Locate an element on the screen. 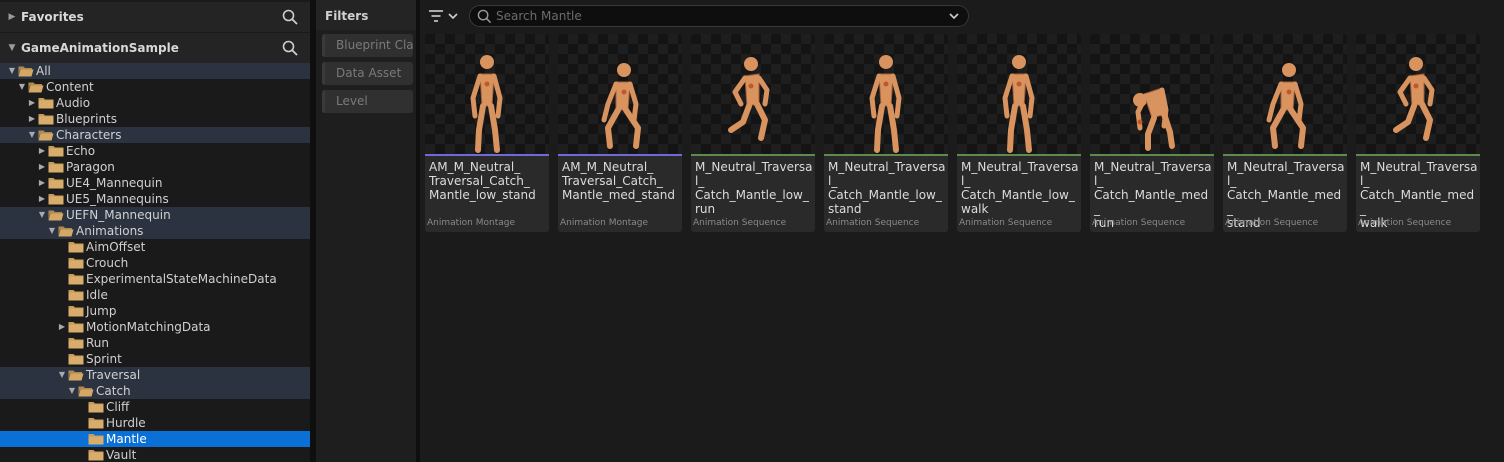 The width and height of the screenshot is (1504, 462). tree-item-label: ExperimentalStateMachineData is located at coordinates (181, 279).